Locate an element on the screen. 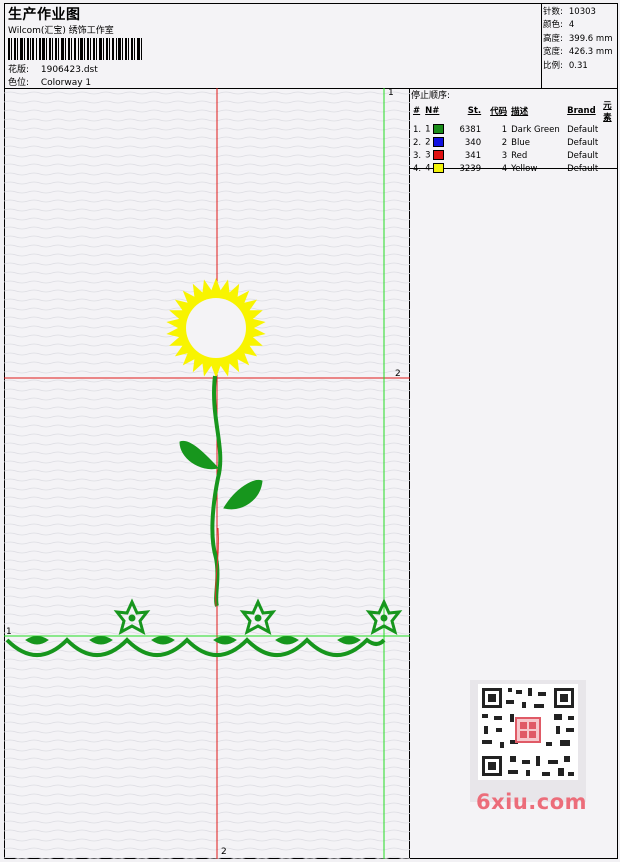  stat-value: 0.31 is located at coordinates (578, 66).